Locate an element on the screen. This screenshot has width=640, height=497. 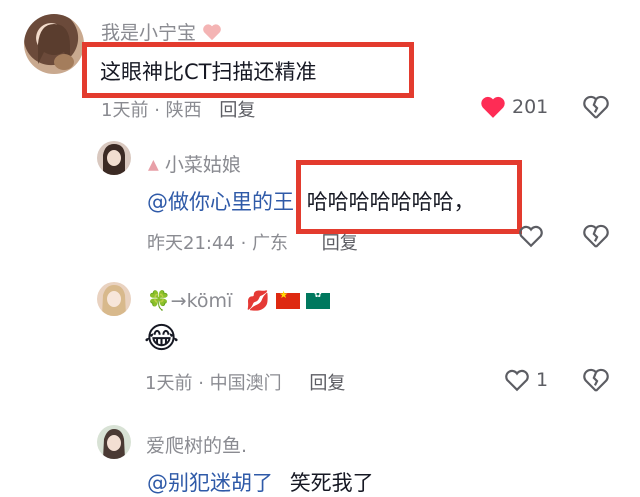
comment-username: ▲ 小菜姑娘 is located at coordinates (194, 163).